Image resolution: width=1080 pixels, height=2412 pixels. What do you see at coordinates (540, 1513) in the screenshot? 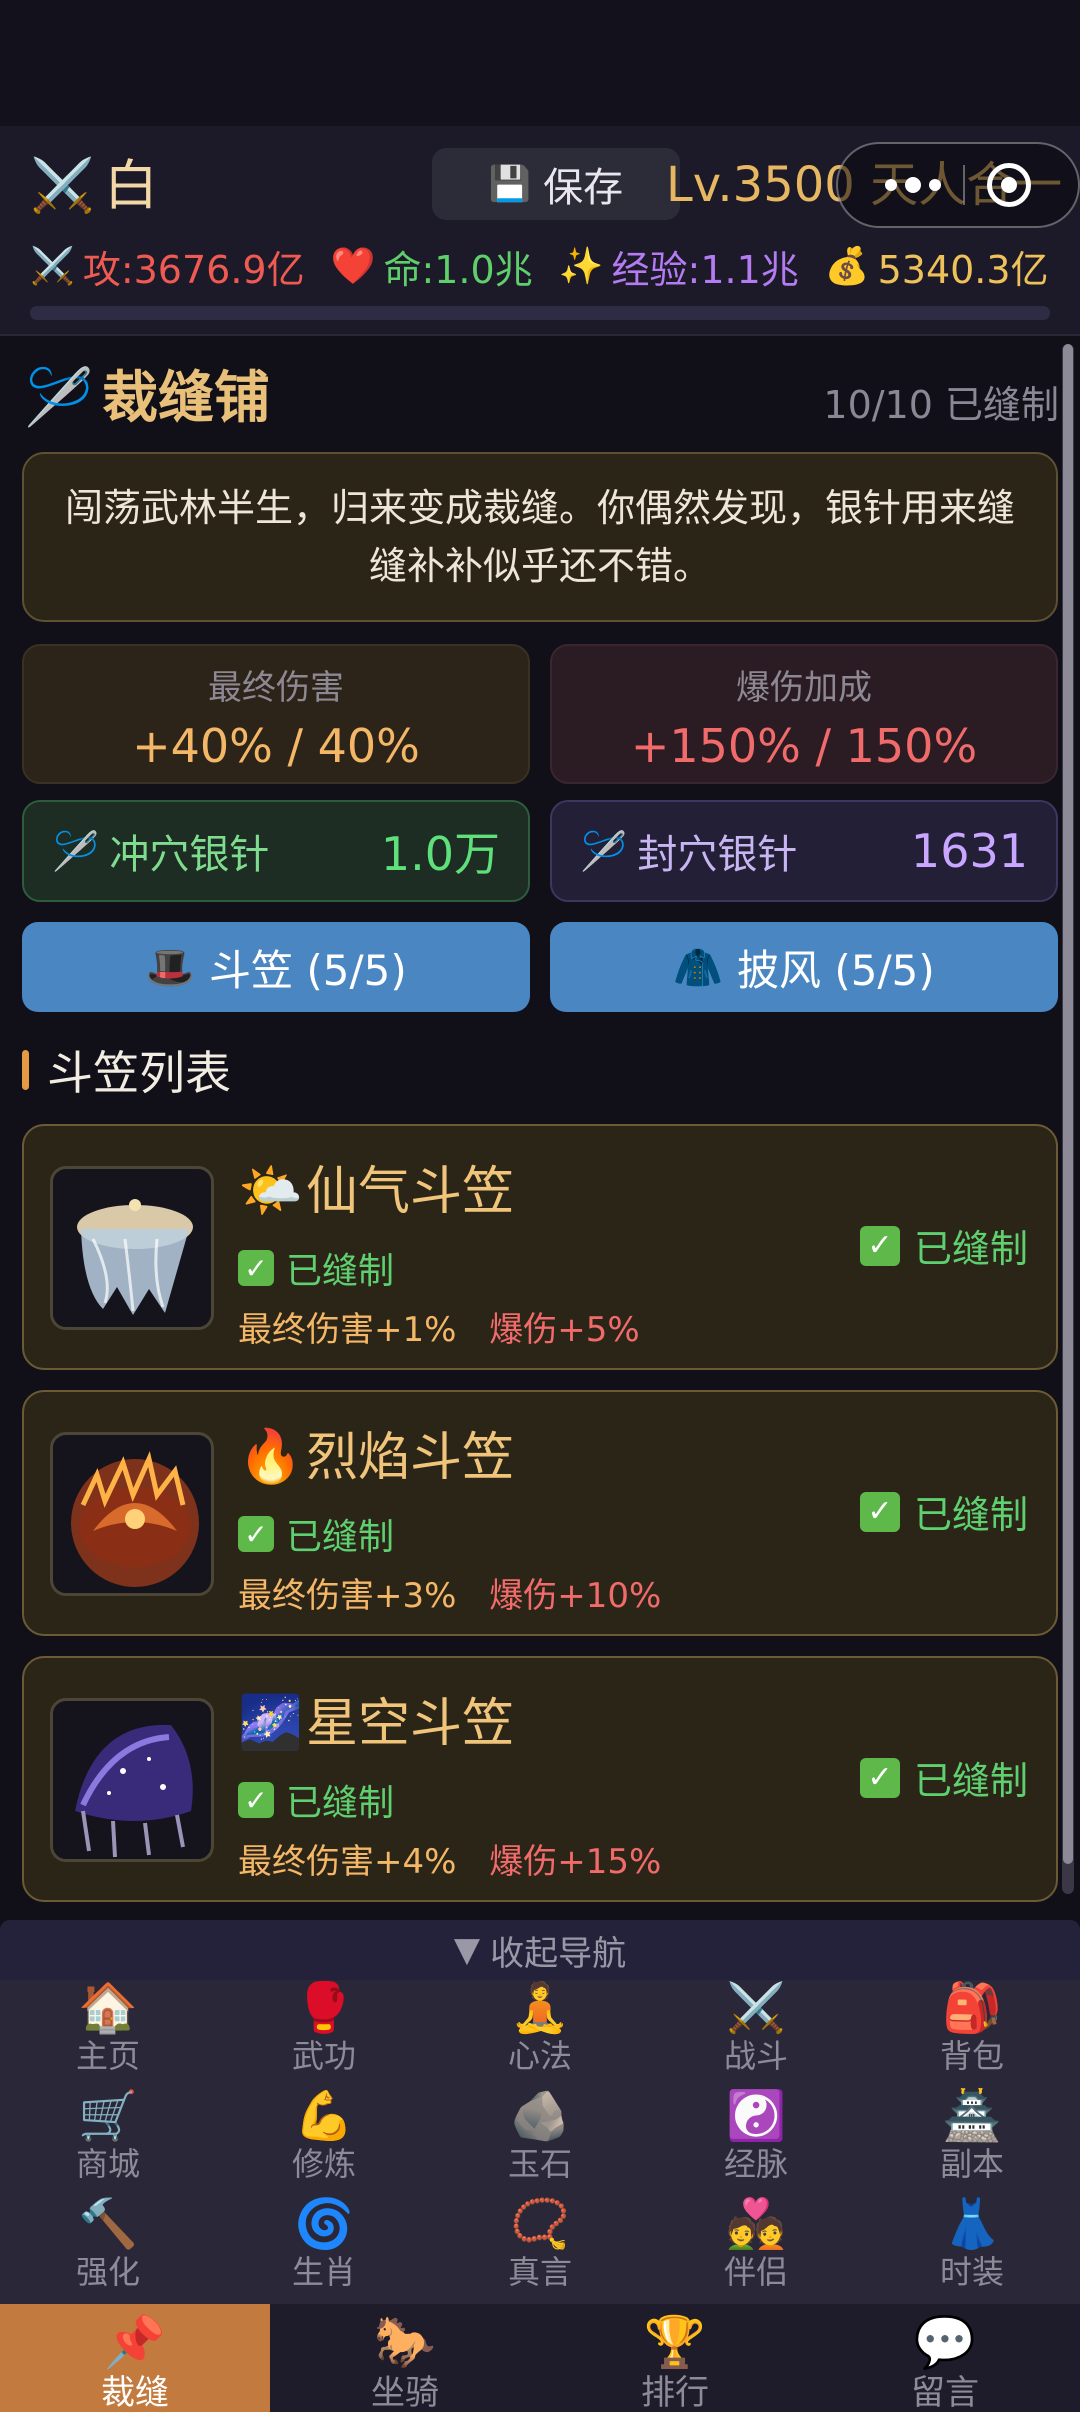
I see `list-item: 🔥 烈焰斗笠 ✓ 已缝制 最终伤害+3% 爆伤+10% ✓ 已缝制` at bounding box center [540, 1513].